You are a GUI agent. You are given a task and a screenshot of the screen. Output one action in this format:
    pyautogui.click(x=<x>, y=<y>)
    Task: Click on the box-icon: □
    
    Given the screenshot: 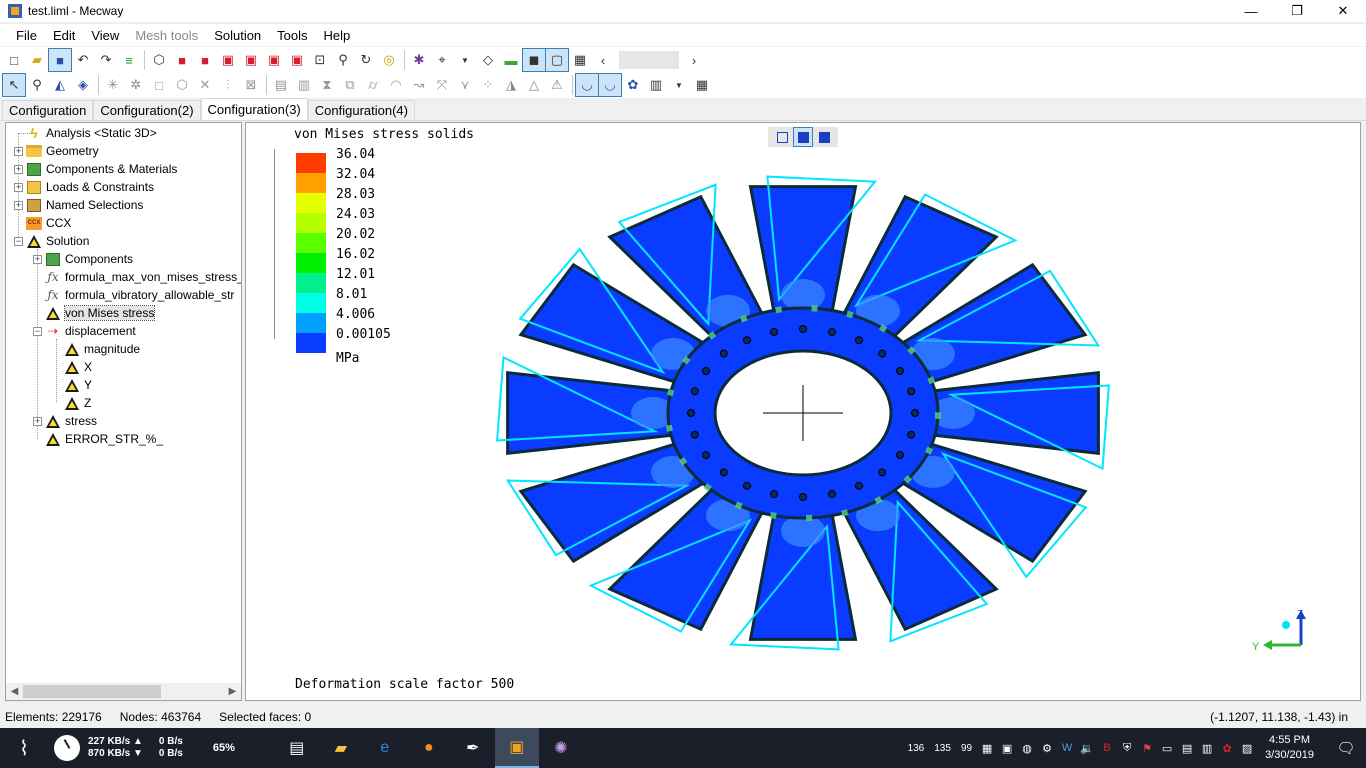 What is the action you would take?
    pyautogui.click(x=159, y=85)
    